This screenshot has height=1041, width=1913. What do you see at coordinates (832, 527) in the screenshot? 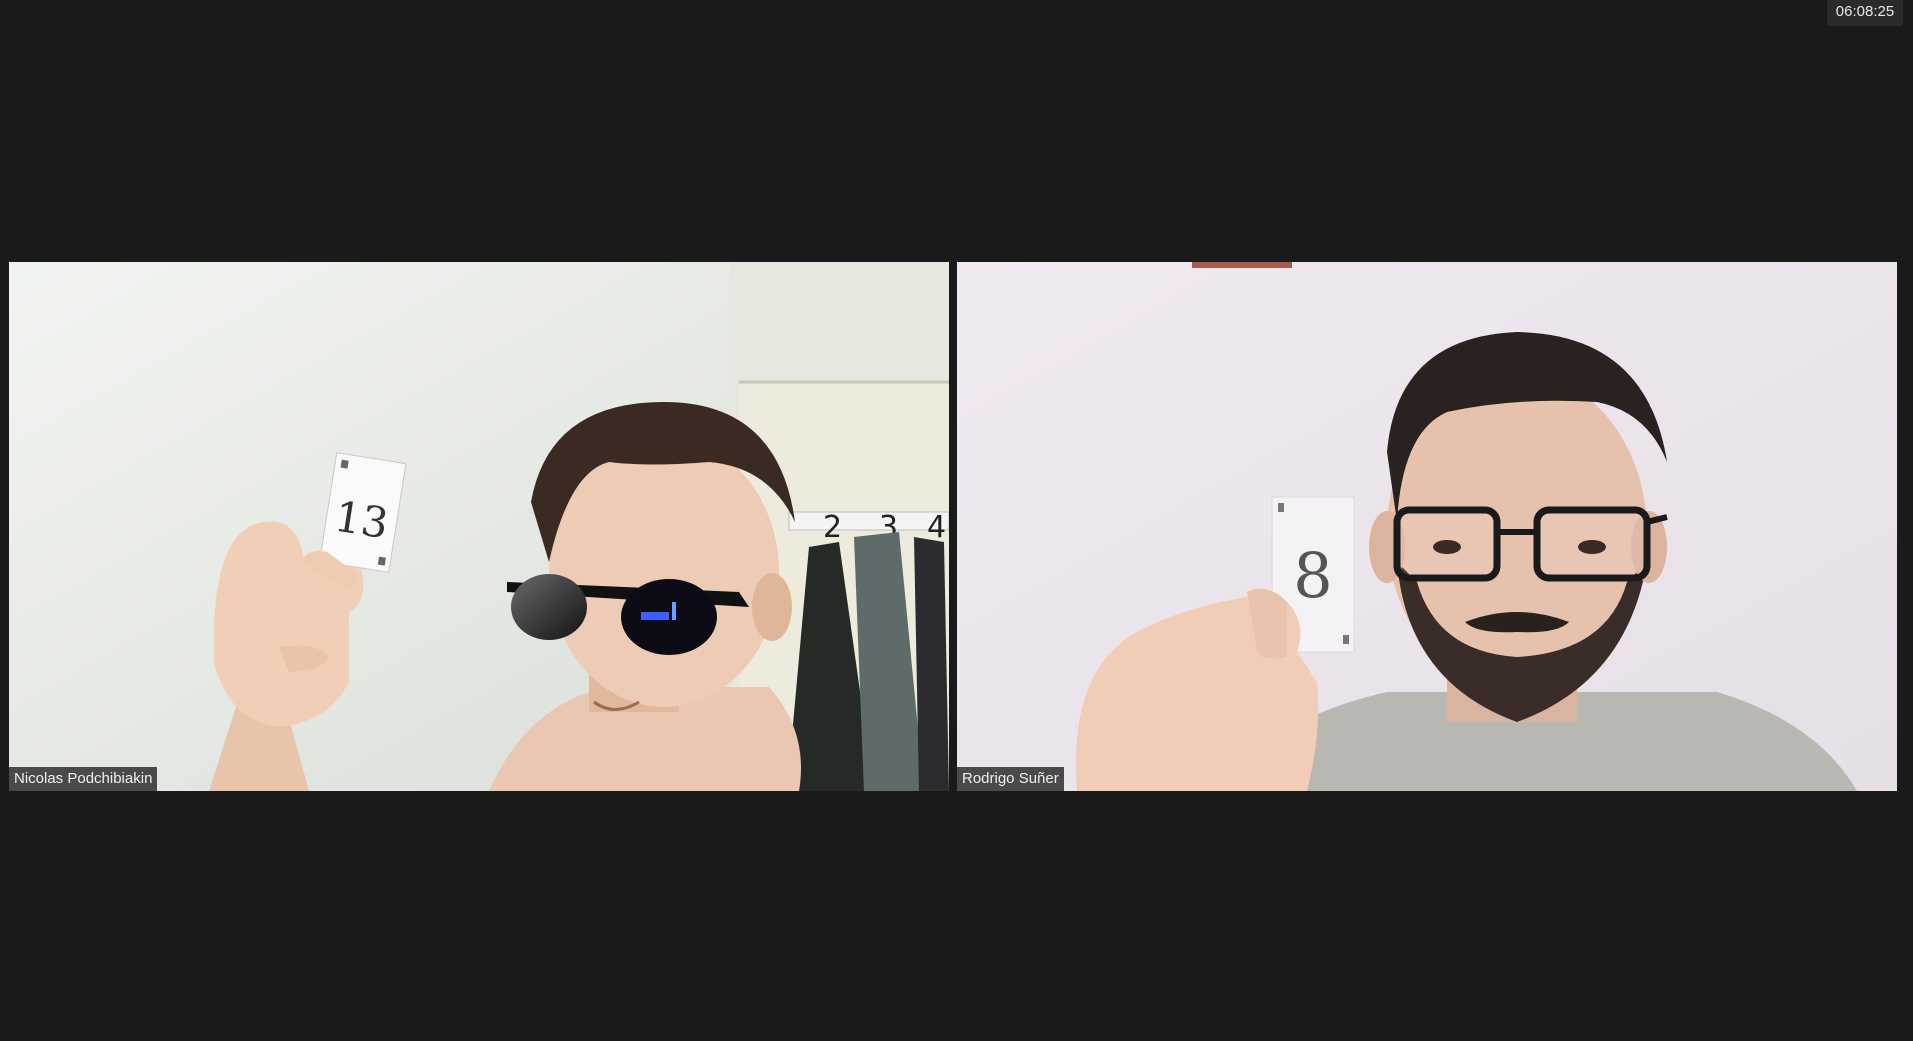
I see `hook-number: 2` at bounding box center [832, 527].